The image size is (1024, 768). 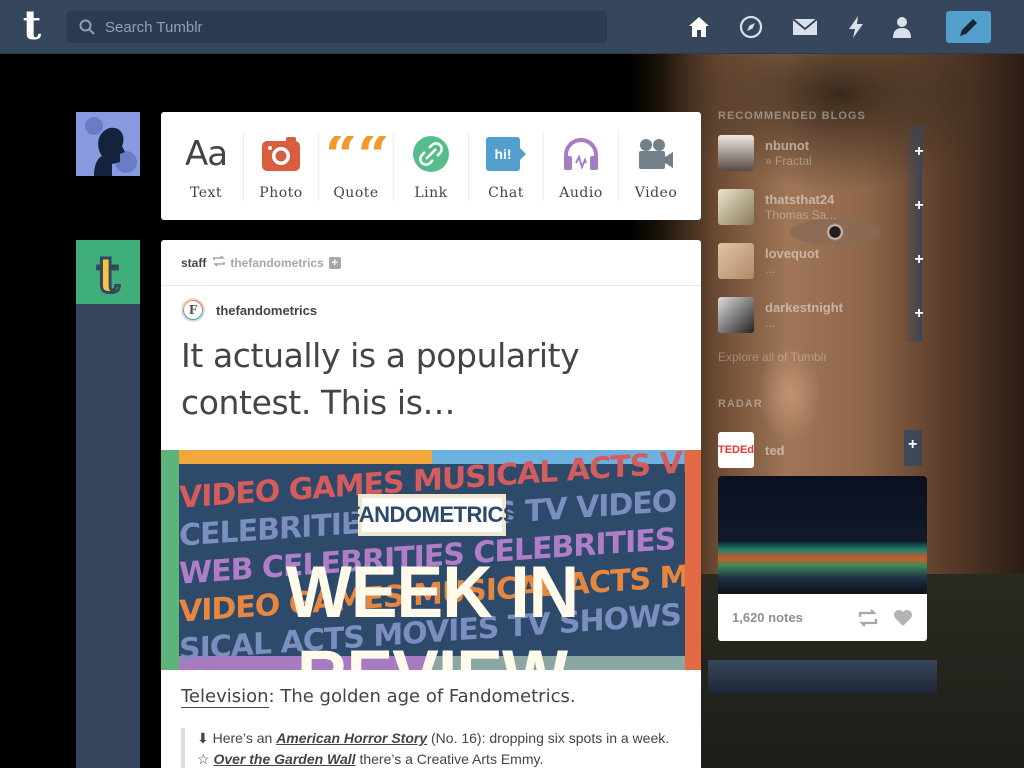 What do you see at coordinates (356, 193) in the screenshot?
I see `post-type-label: Quote` at bounding box center [356, 193].